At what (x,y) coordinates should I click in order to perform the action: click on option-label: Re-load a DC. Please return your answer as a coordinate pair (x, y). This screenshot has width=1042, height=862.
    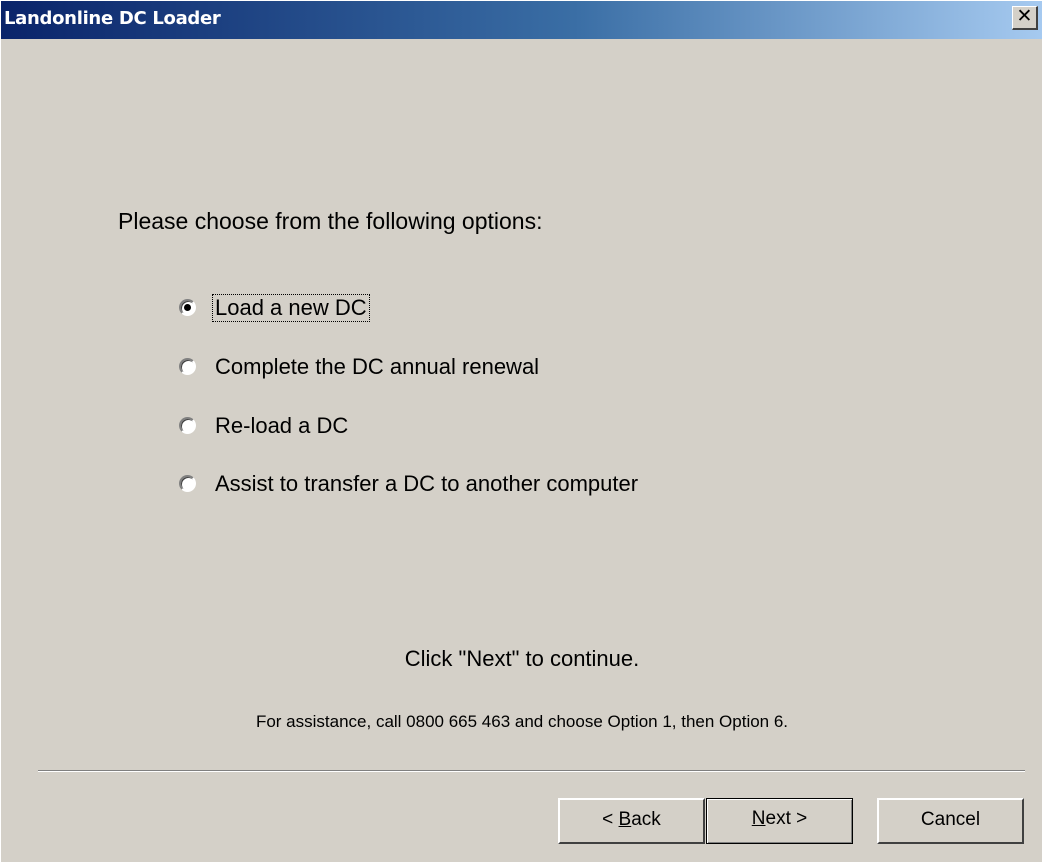
    Looking at the image, I should click on (281, 426).